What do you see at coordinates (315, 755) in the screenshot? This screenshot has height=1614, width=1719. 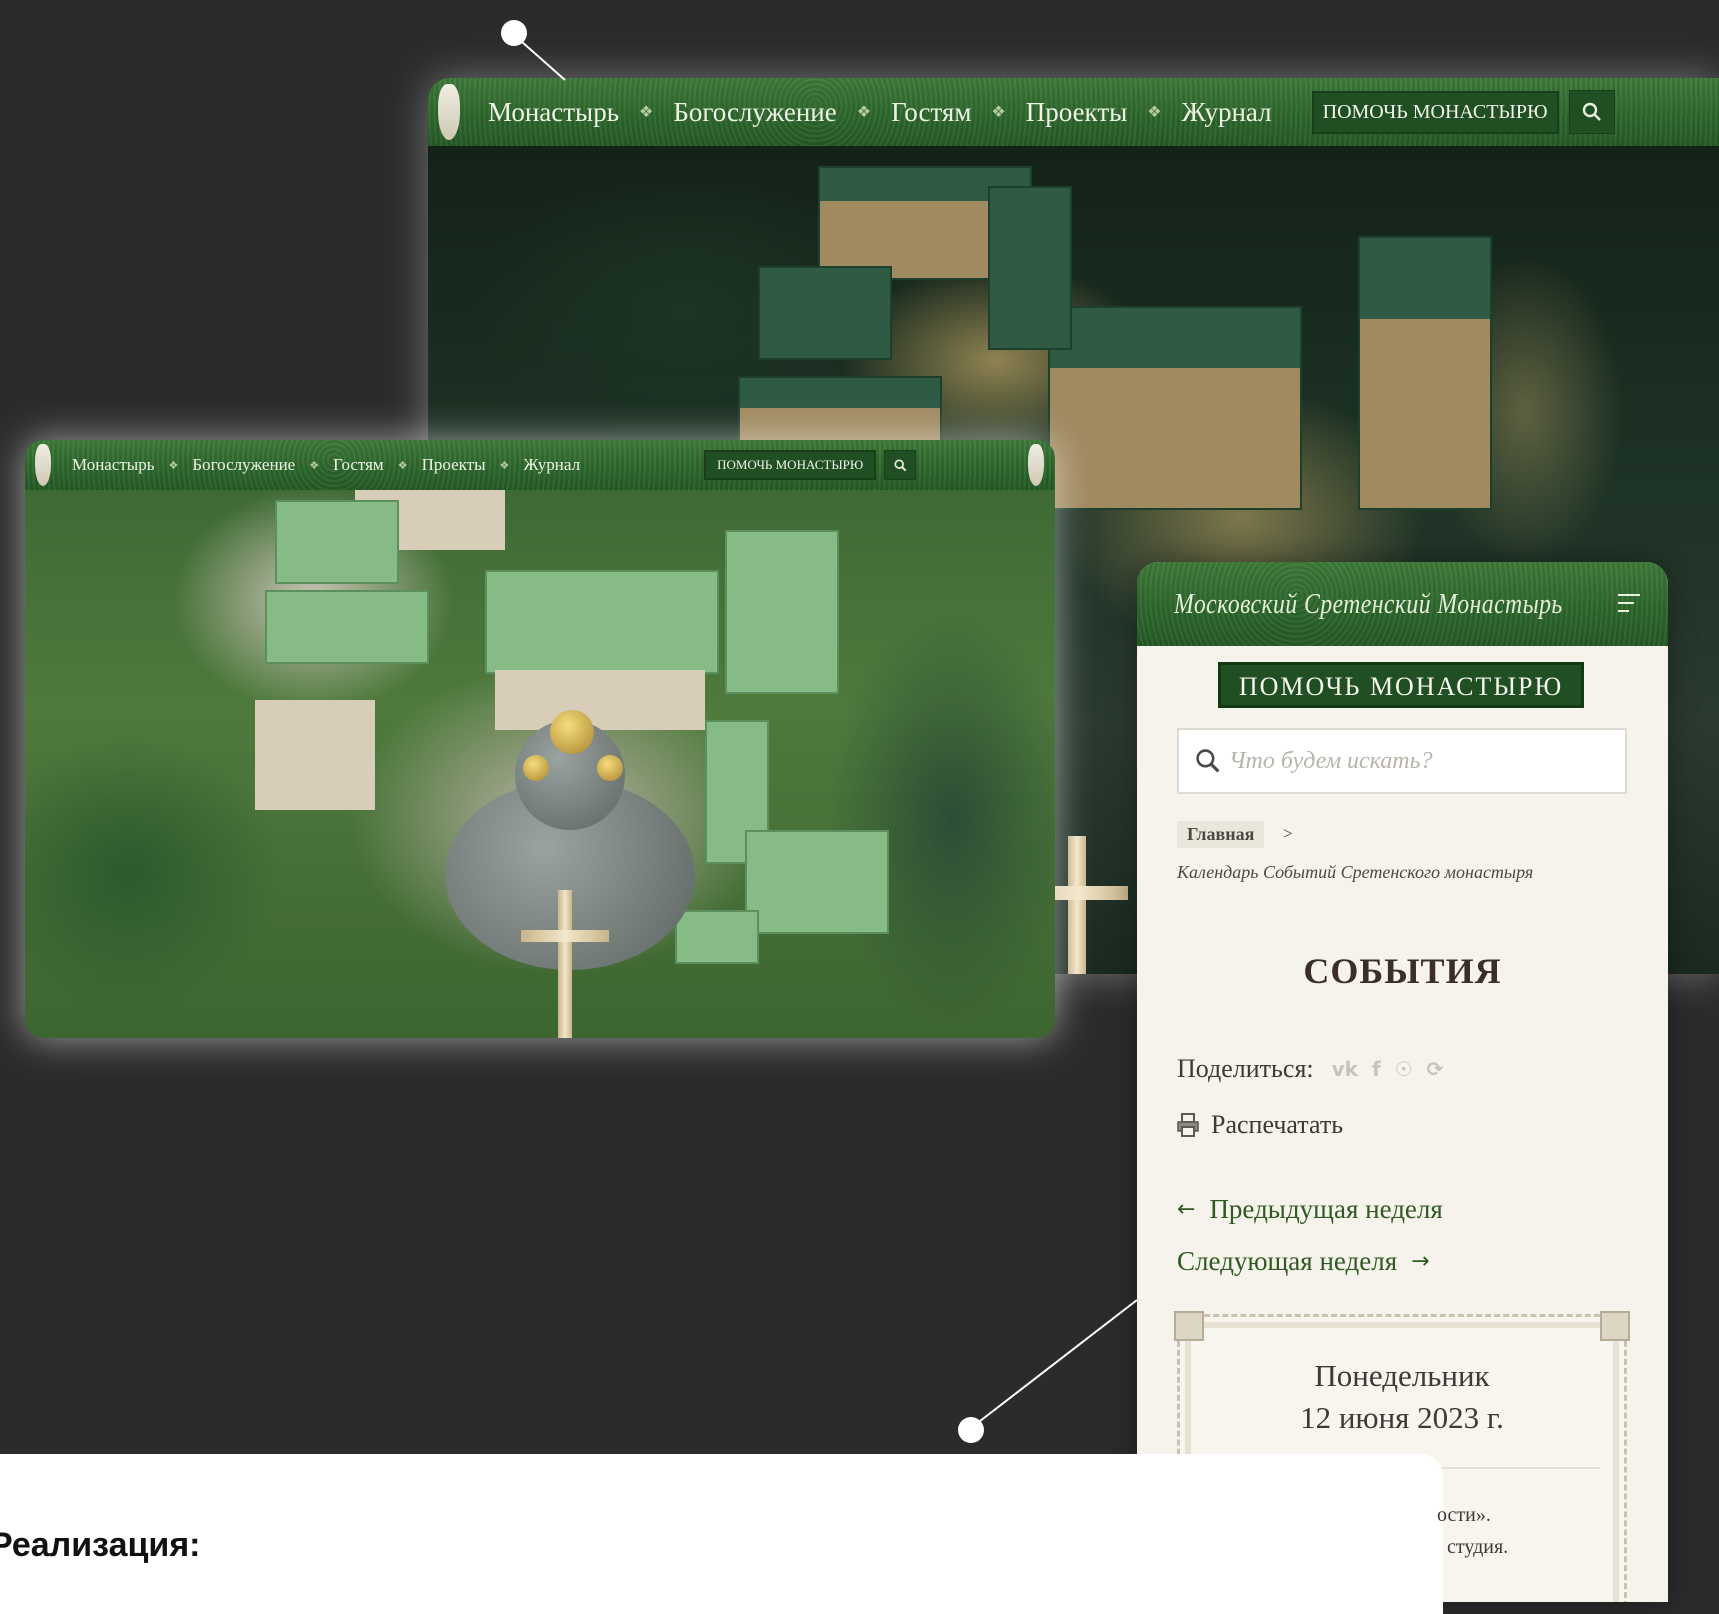 I see `small-church` at bounding box center [315, 755].